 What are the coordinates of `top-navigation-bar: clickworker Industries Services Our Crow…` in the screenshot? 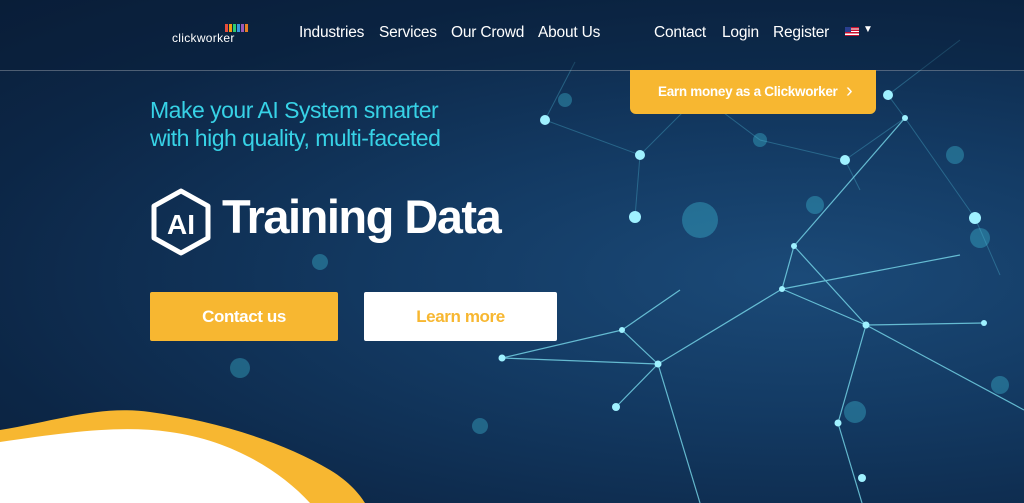 It's located at (512, 35).